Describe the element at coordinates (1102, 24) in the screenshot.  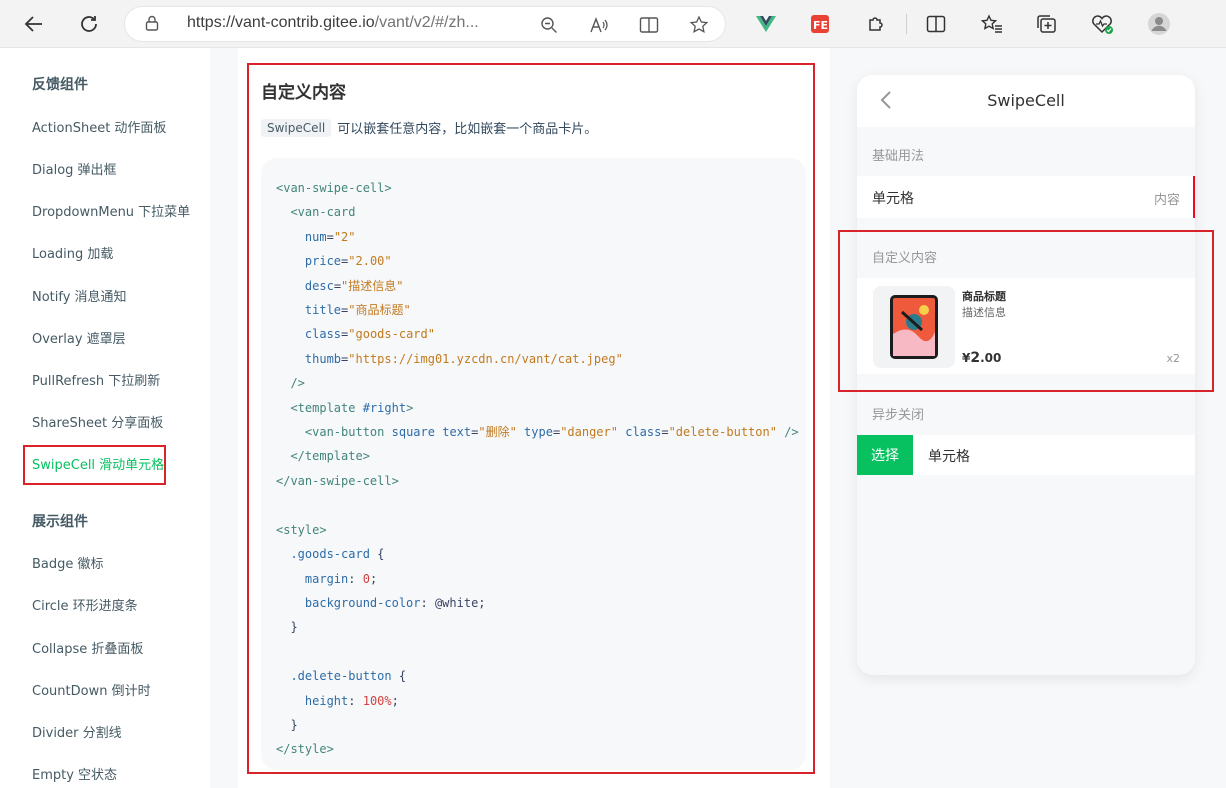
I see `browser-essentials-icon` at that location.